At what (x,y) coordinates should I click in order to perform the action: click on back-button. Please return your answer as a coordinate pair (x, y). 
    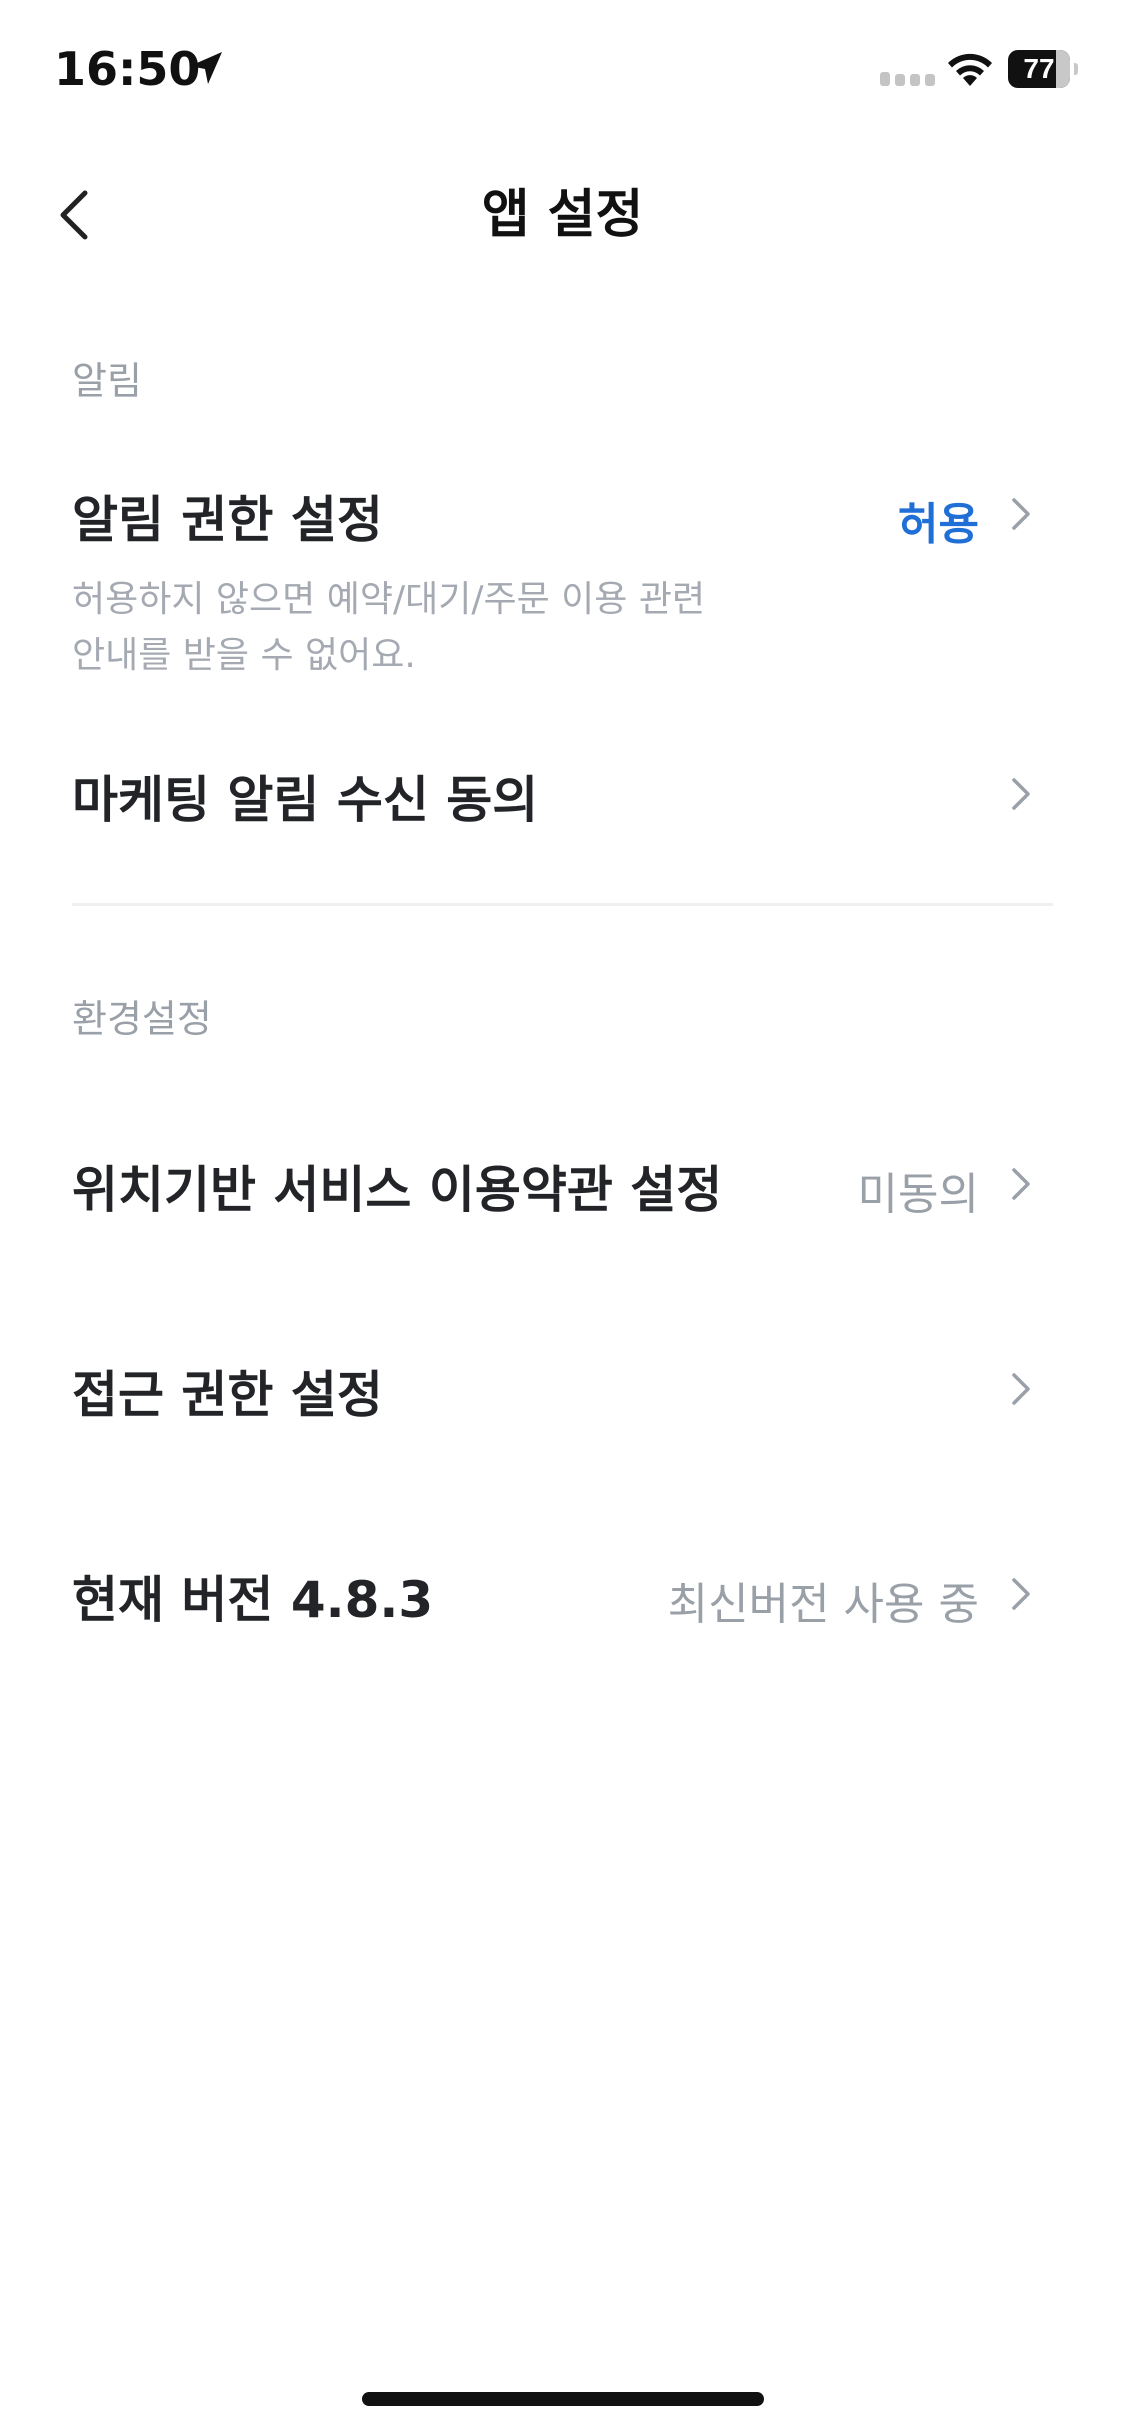
    Looking at the image, I should click on (75, 215).